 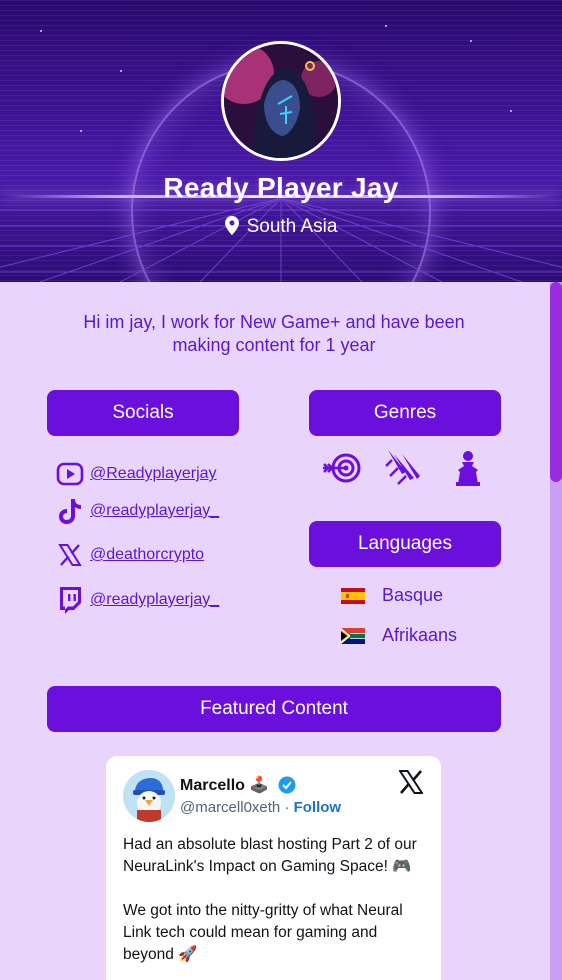 What do you see at coordinates (231, 228) in the screenshot?
I see `location-pin-icon` at bounding box center [231, 228].